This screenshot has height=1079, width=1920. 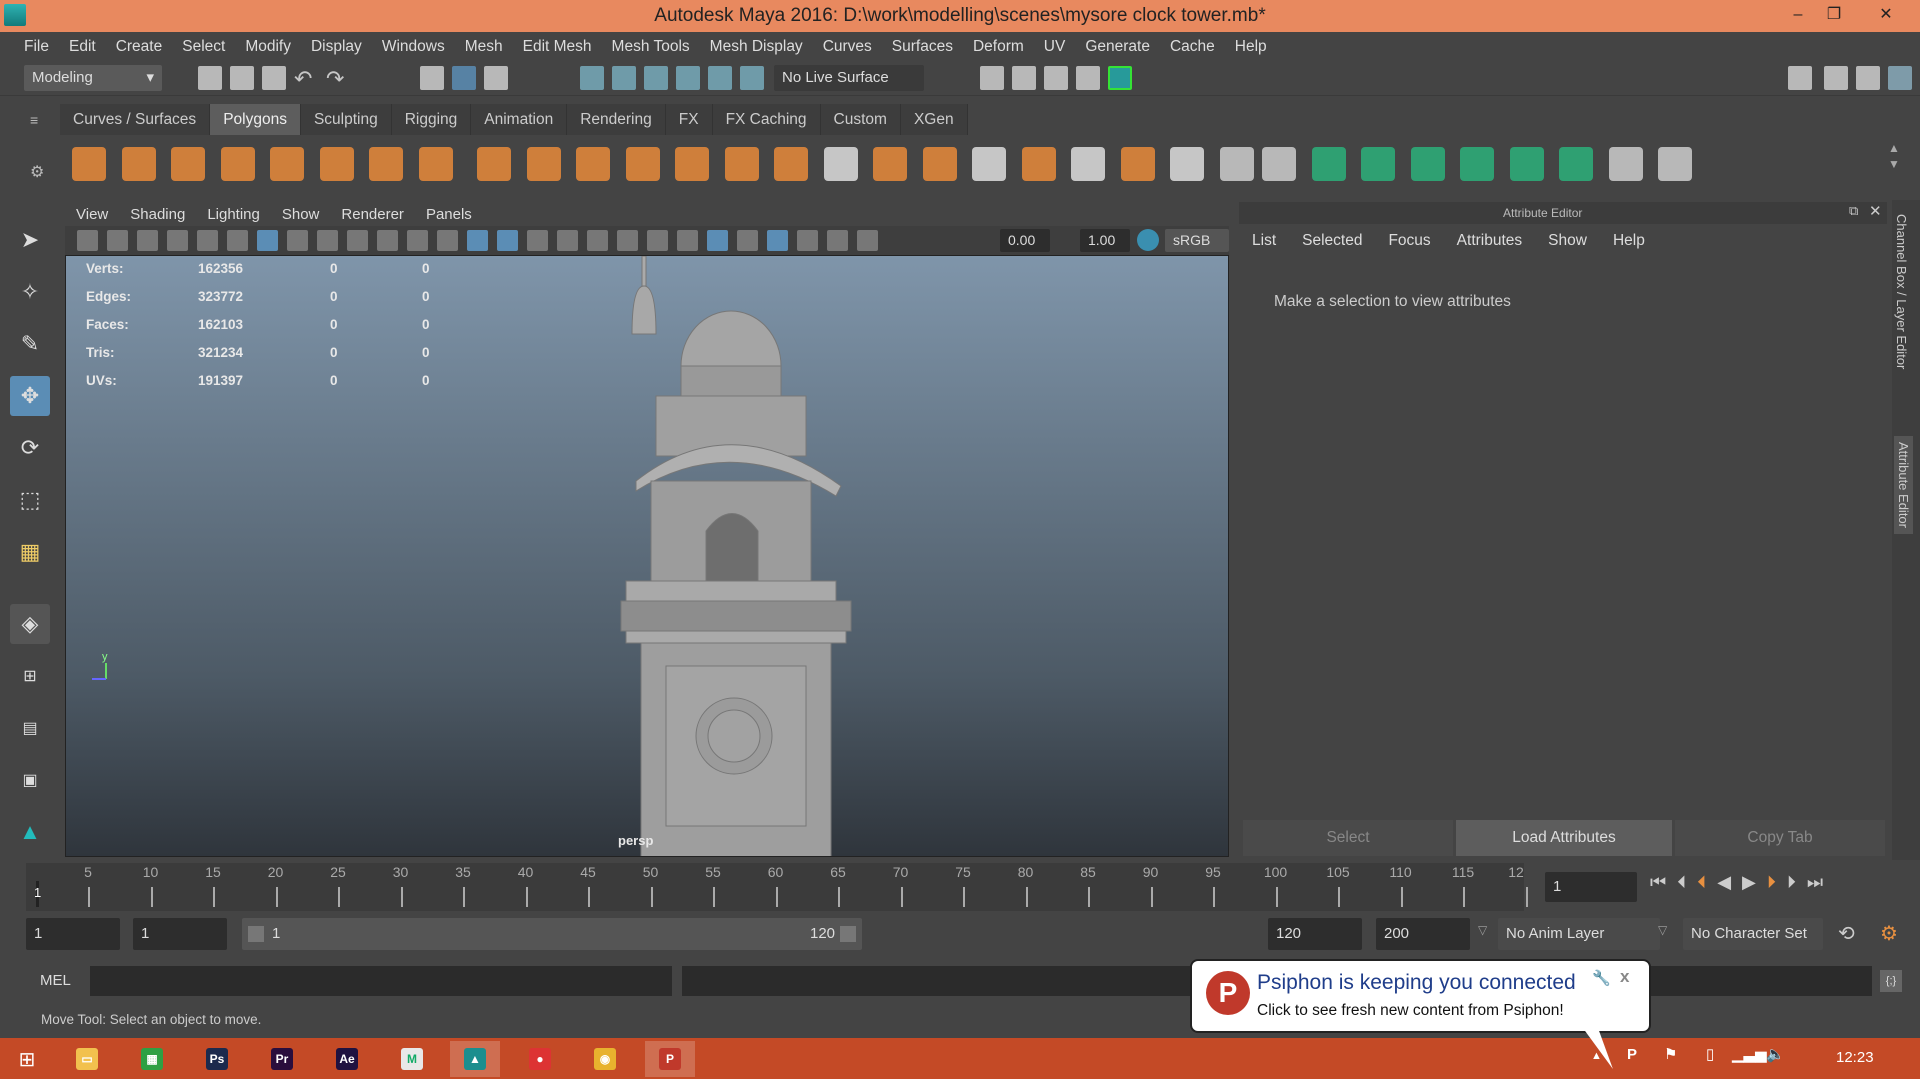 What do you see at coordinates (1315, 934) in the screenshot?
I see `playback-end-field: 120` at bounding box center [1315, 934].